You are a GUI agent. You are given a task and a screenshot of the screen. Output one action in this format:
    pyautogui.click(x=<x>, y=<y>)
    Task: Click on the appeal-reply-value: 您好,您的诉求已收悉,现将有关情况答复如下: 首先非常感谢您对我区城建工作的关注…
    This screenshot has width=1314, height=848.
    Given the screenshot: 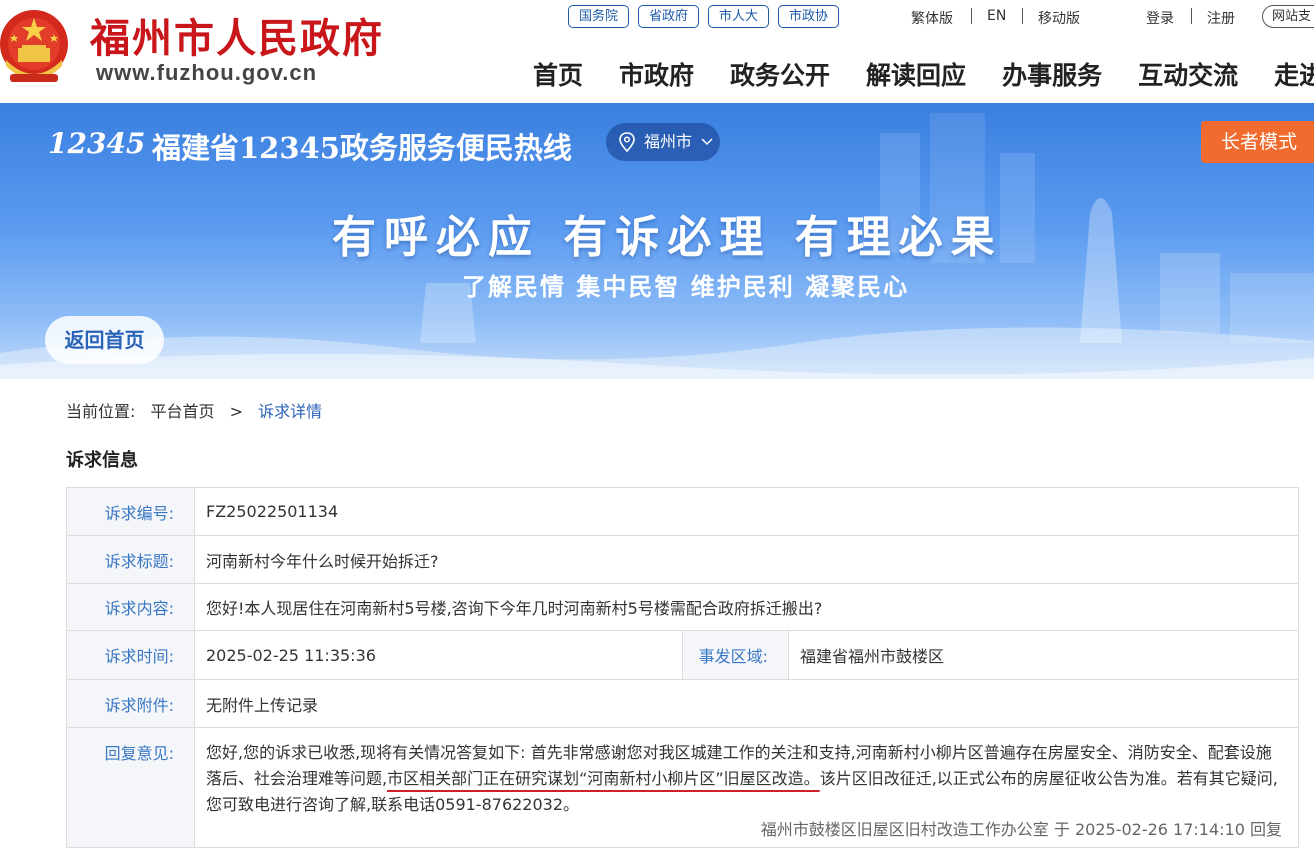 What is the action you would take?
    pyautogui.click(x=746, y=787)
    